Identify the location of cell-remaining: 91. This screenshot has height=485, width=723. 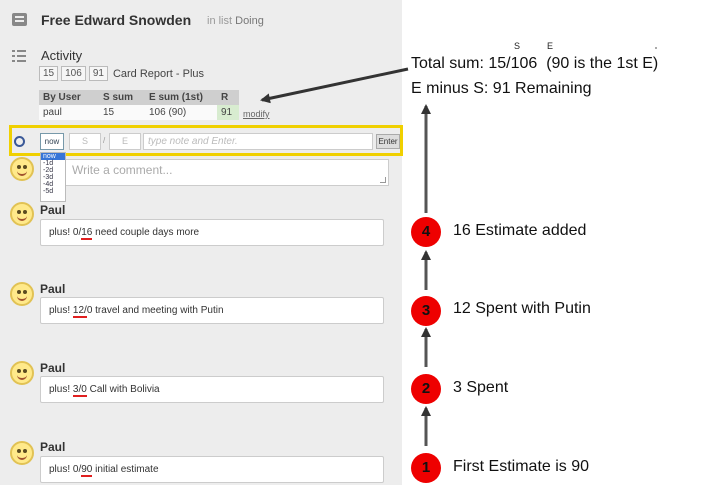
(228, 112).